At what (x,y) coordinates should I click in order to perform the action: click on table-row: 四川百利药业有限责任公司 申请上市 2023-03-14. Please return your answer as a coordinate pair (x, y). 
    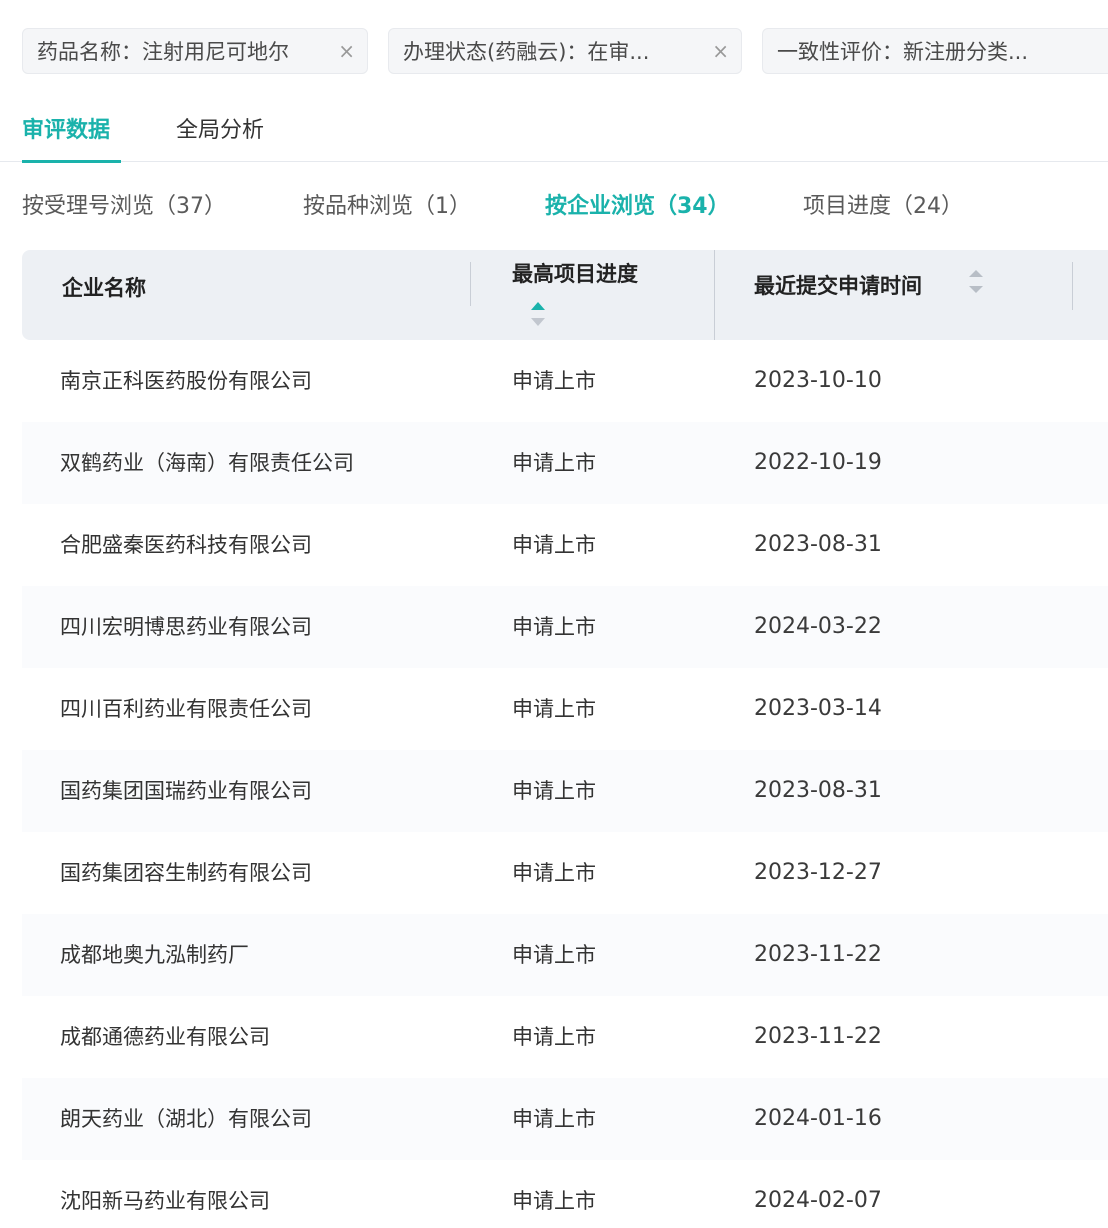
    Looking at the image, I should click on (565, 709).